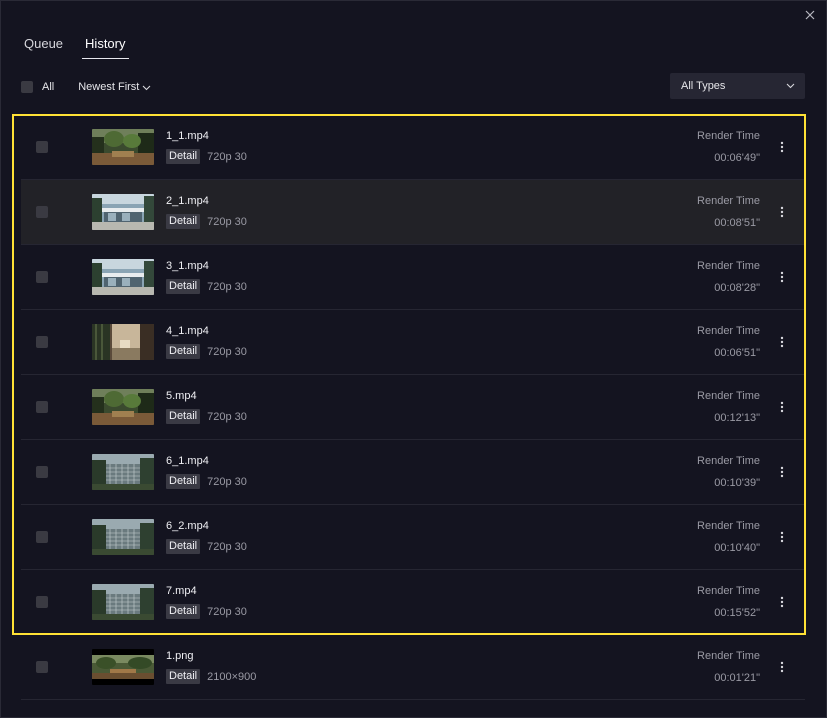 This screenshot has width=827, height=718. What do you see at coordinates (737, 613) in the screenshot?
I see `render-time-value: 00:15'52"` at bounding box center [737, 613].